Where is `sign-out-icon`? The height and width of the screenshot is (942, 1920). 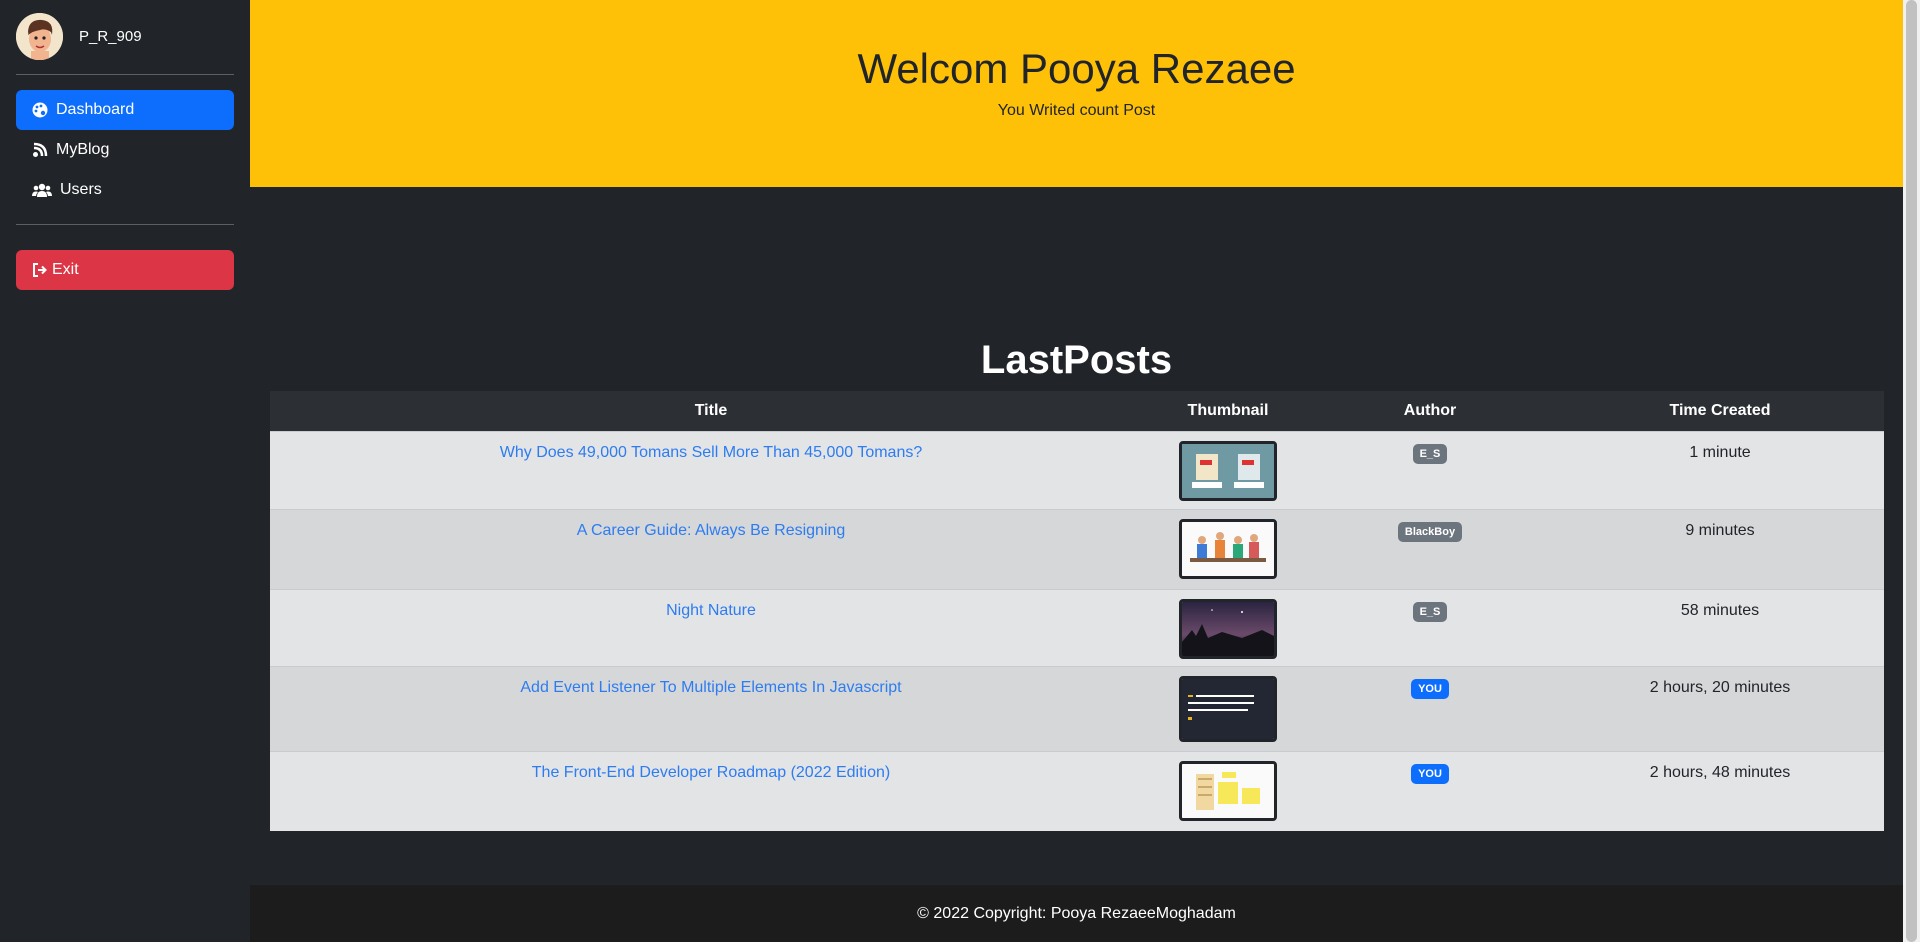
sign-out-icon is located at coordinates (40, 270).